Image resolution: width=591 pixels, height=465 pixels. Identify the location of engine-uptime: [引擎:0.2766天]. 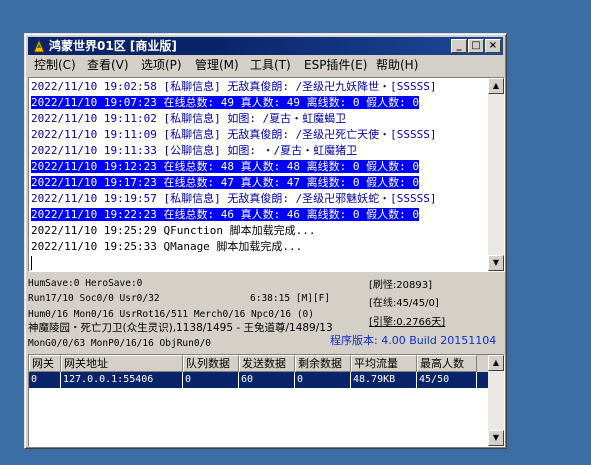
(407, 322).